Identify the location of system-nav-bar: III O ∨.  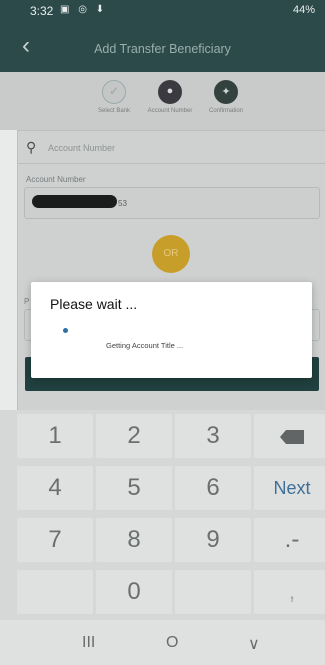
(162, 642).